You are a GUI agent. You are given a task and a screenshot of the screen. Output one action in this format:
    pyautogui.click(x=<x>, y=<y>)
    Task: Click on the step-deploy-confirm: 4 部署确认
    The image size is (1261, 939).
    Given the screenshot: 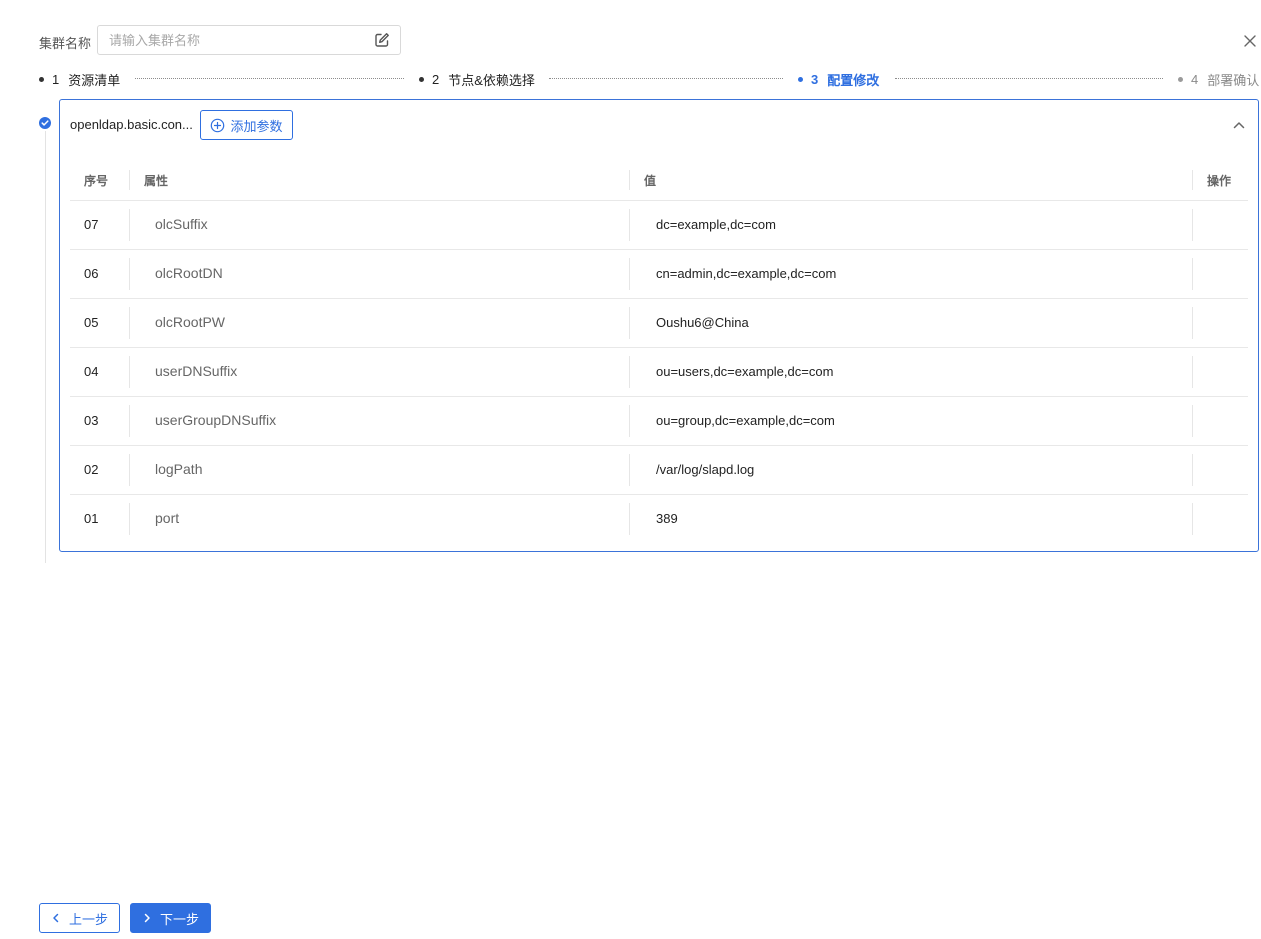 What is the action you would take?
    pyautogui.click(x=1218, y=79)
    